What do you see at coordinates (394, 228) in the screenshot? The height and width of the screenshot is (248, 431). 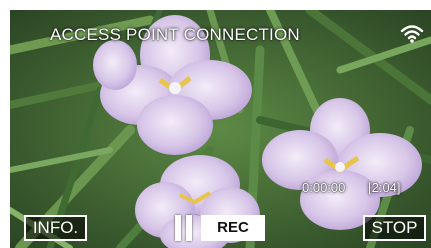 I see `stop-button: STOP` at bounding box center [394, 228].